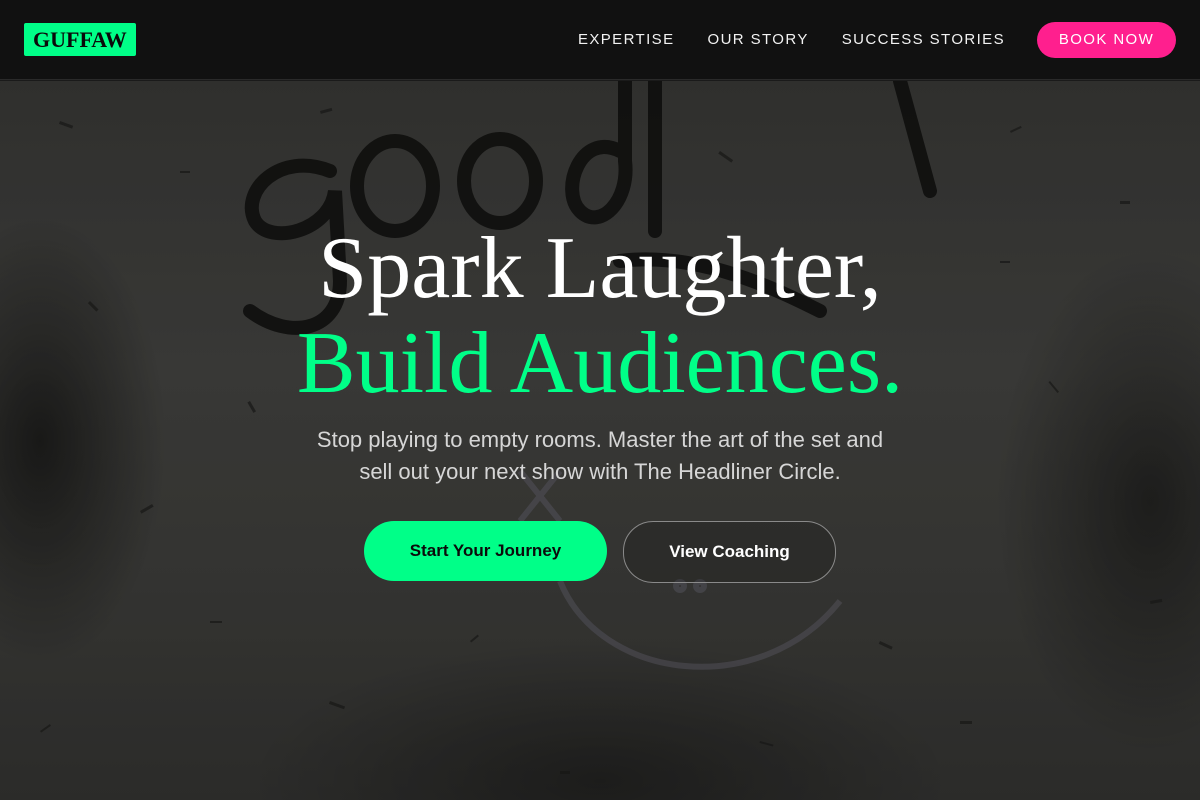 This screenshot has width=1200, height=800. I want to click on hero-cta-row: Start Your Journey View Coaching, so click(600, 552).